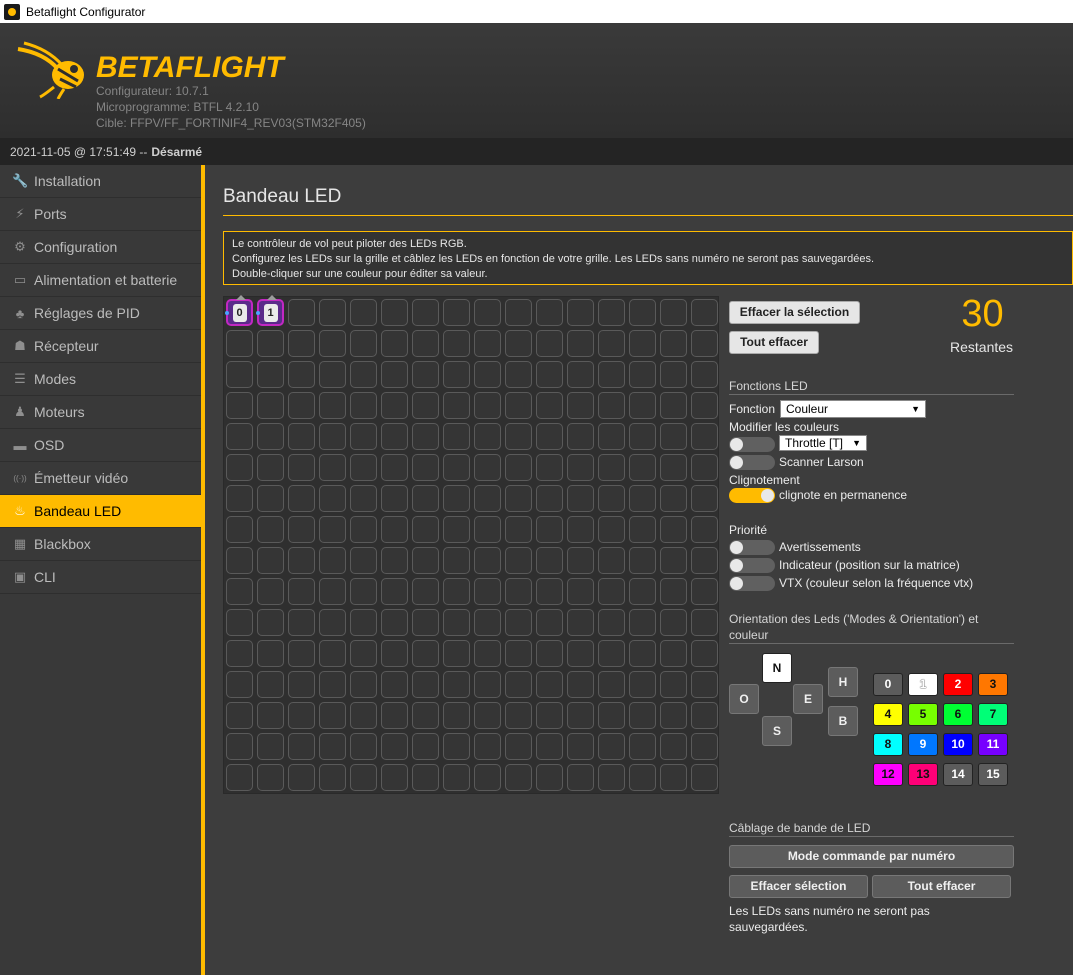  I want to click on color-swatch-3: 3, so click(993, 684).